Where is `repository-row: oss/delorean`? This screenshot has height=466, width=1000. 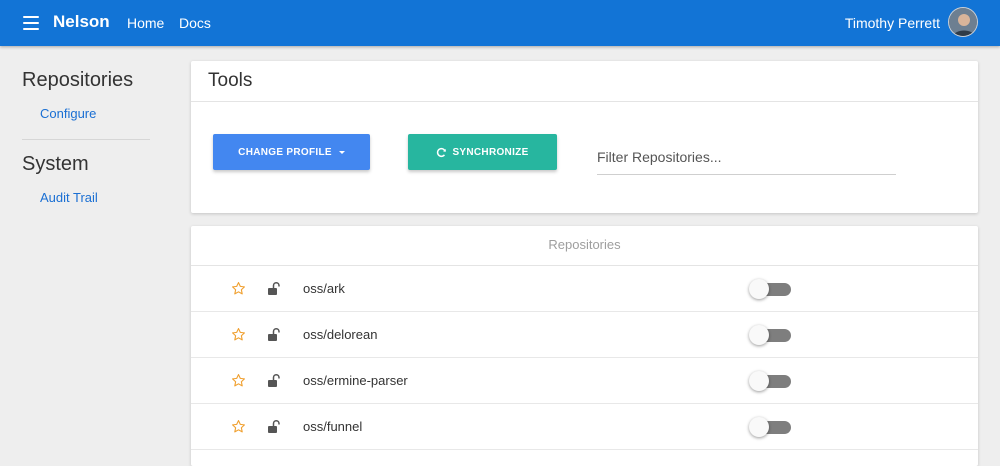 repository-row: oss/delorean is located at coordinates (584, 335).